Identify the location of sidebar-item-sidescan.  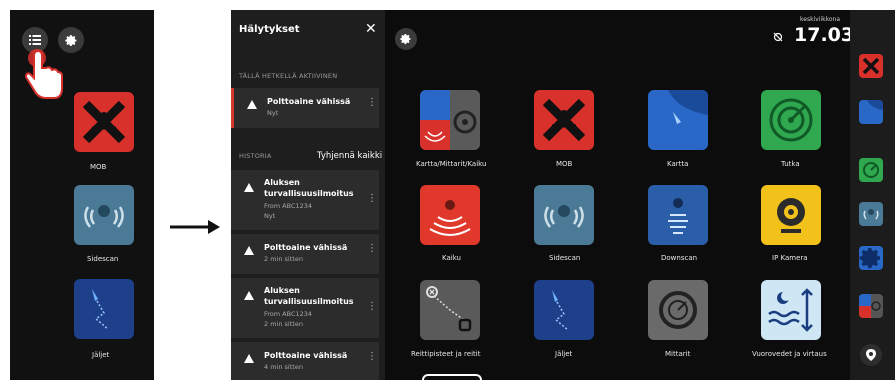
(871, 214).